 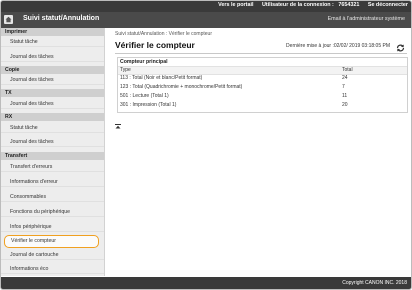 I want to click on table-row: 501 : Lecture (Total 1) 11, so click(x=262, y=96).